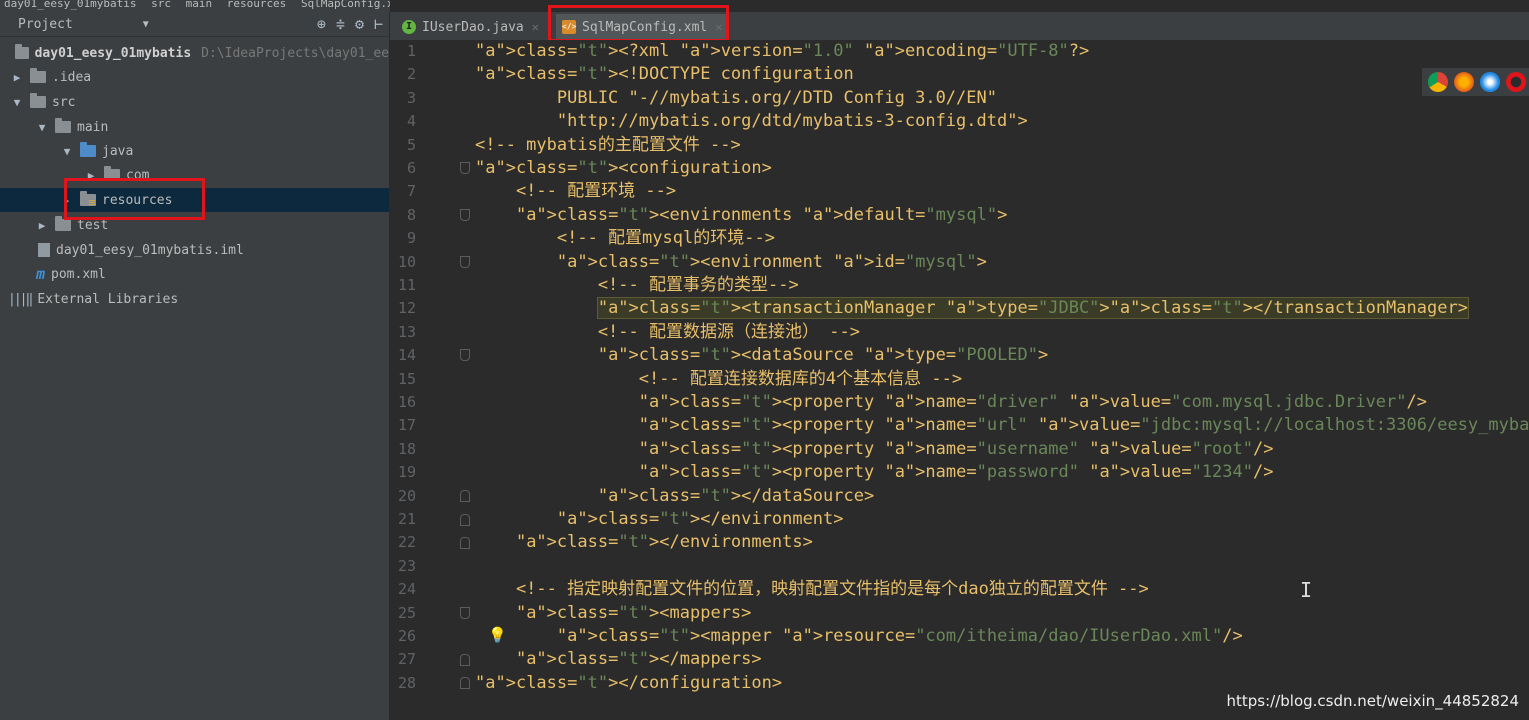 This screenshot has width=1529, height=720. Describe the element at coordinates (194, 175) in the screenshot. I see `tree-item-com: ▶ com` at that location.